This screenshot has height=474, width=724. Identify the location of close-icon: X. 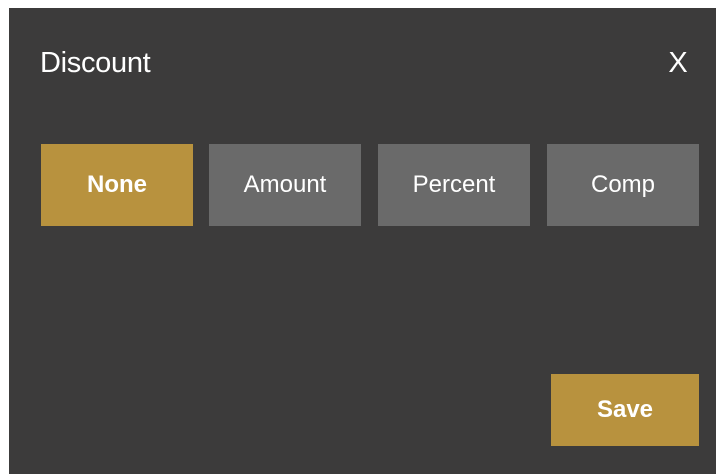
(678, 63).